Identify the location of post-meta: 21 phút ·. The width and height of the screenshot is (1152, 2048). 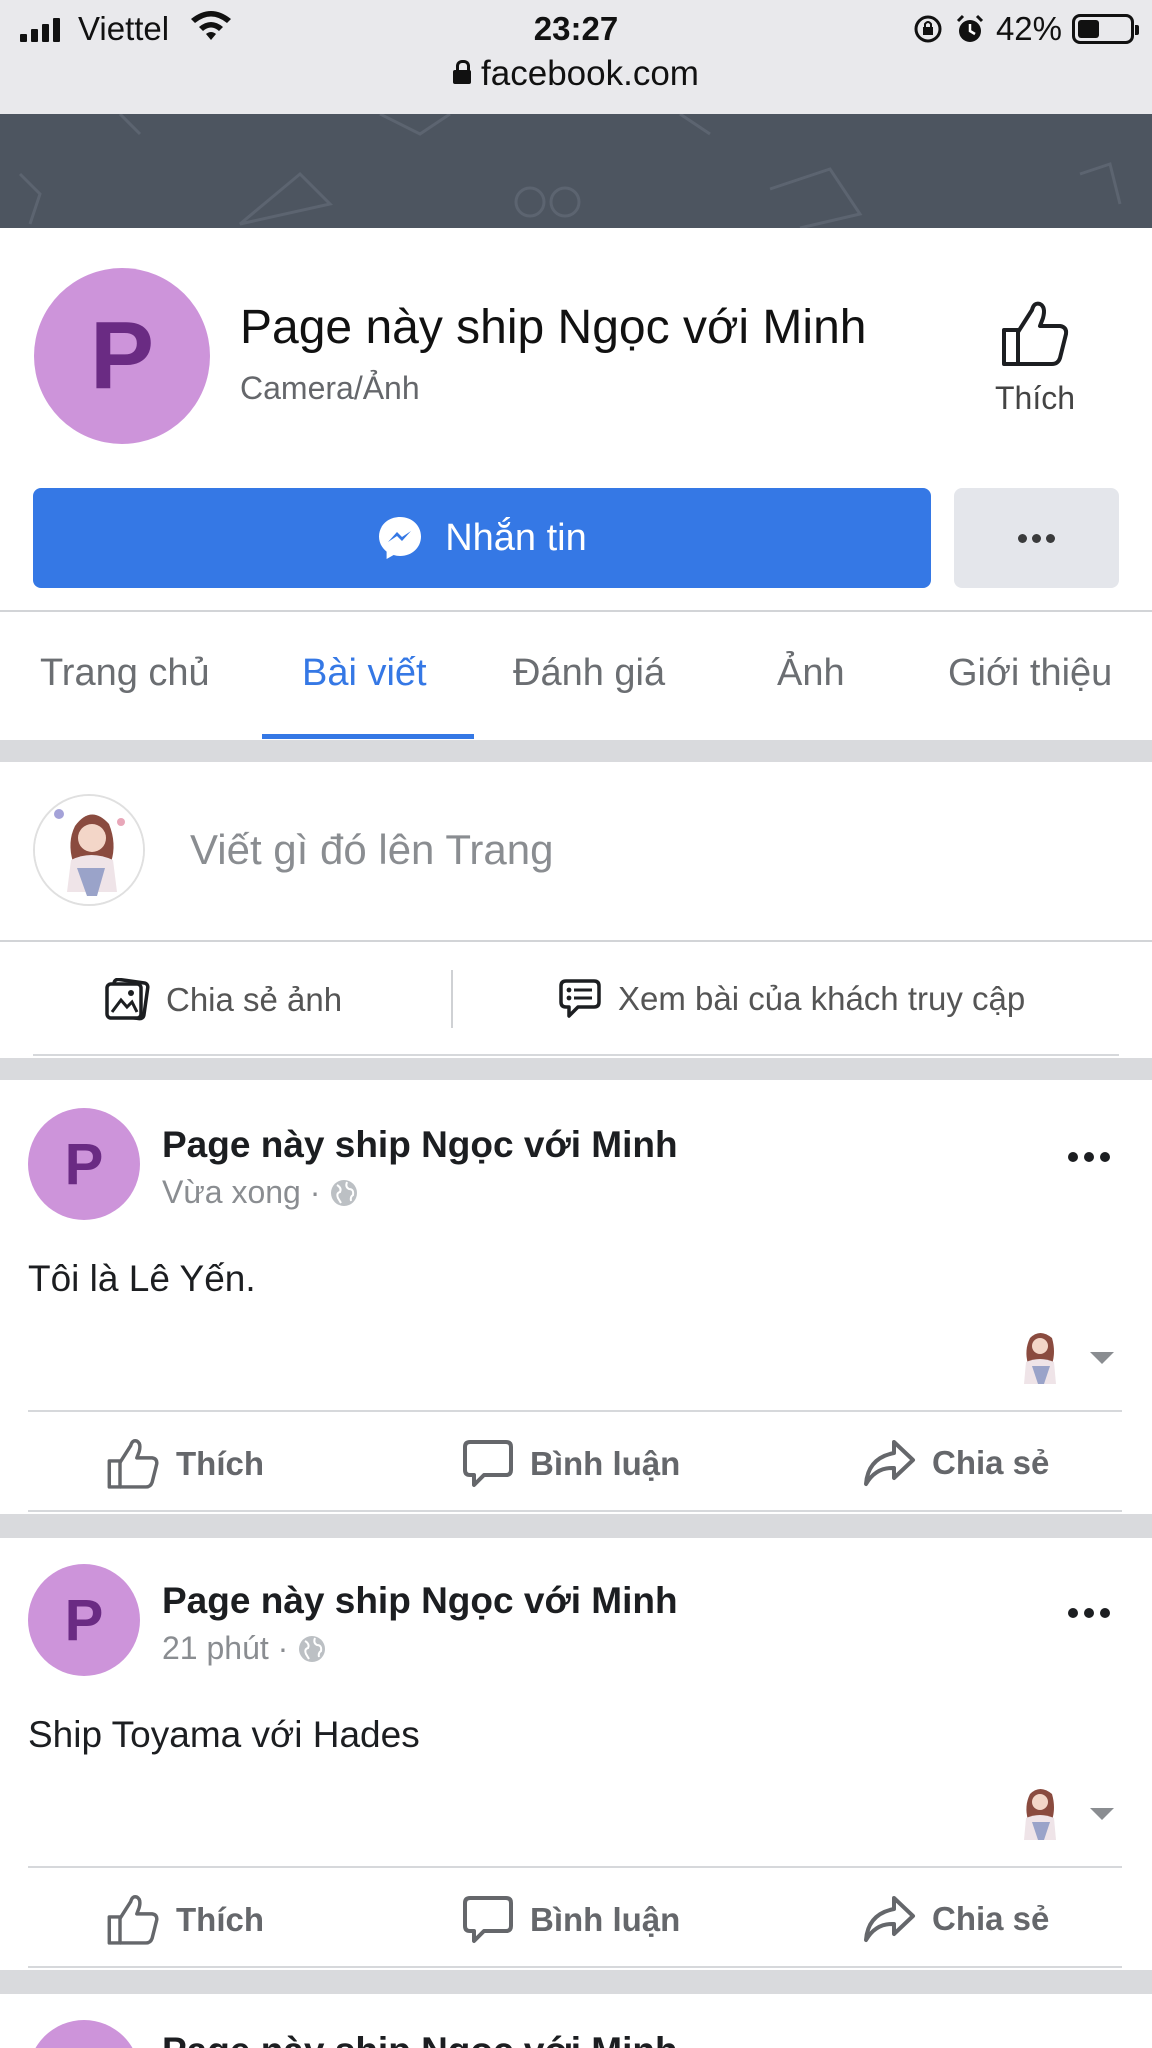
(244, 1648).